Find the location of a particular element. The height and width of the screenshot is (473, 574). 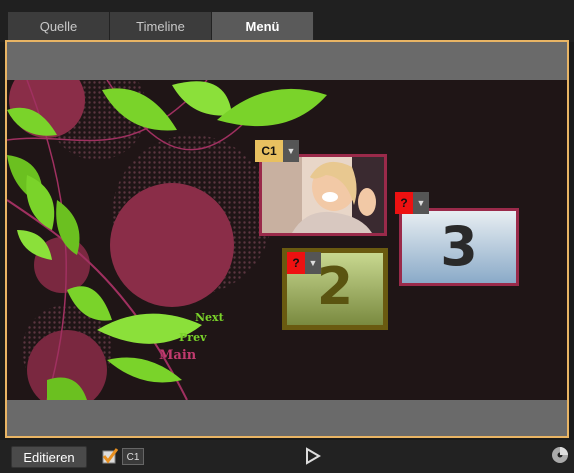

menu-button-video-thumbnail is located at coordinates (323, 195).